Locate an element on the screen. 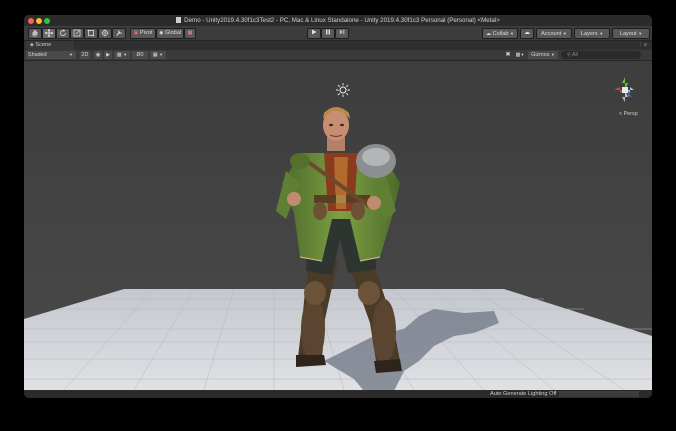 Image resolution: width=676 pixels, height=431 pixels. pivot-toggle-button: ▣ Pivot is located at coordinates (143, 33).